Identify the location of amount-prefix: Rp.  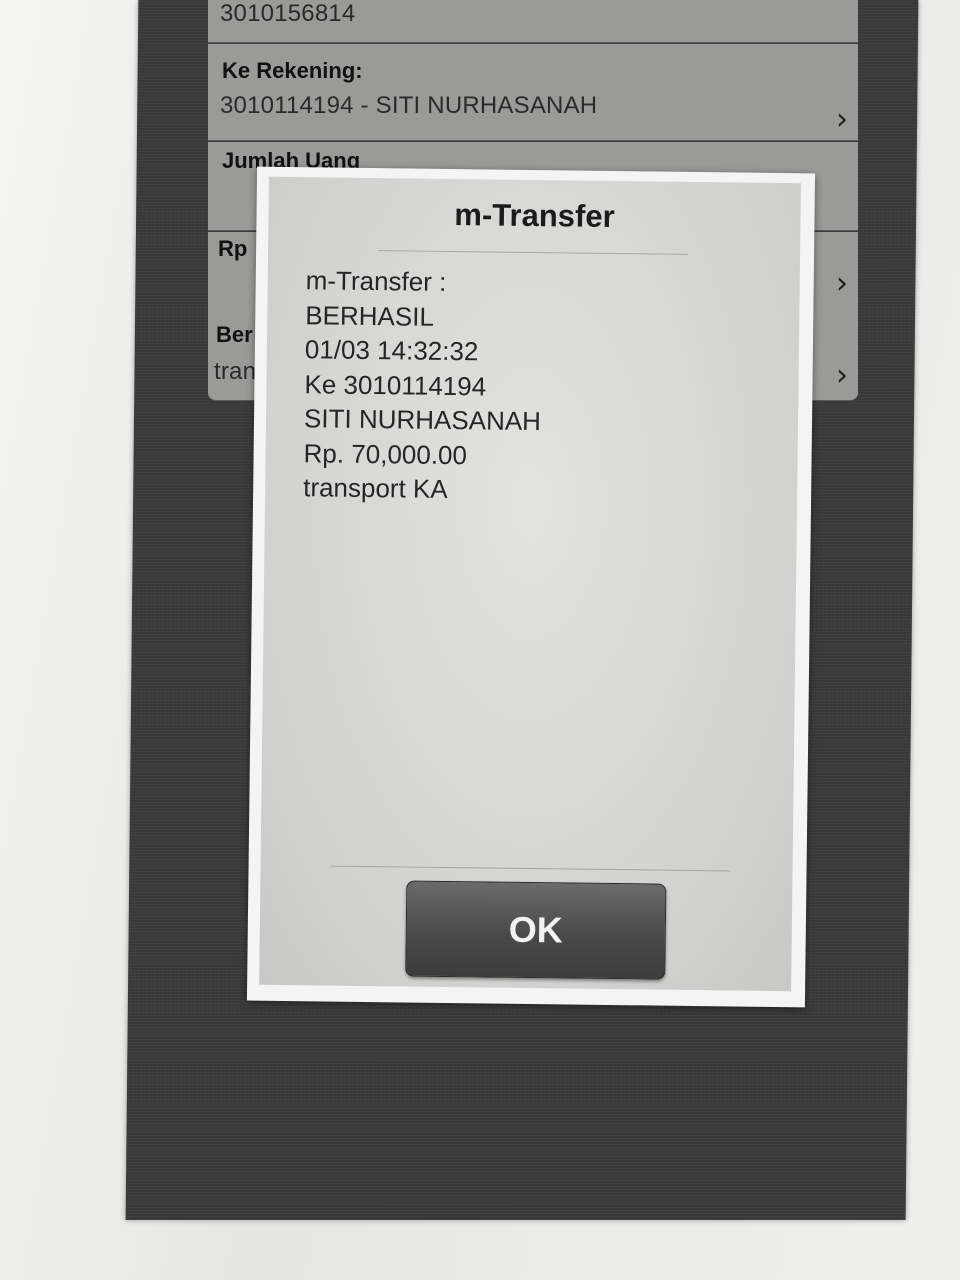
(233, 248).